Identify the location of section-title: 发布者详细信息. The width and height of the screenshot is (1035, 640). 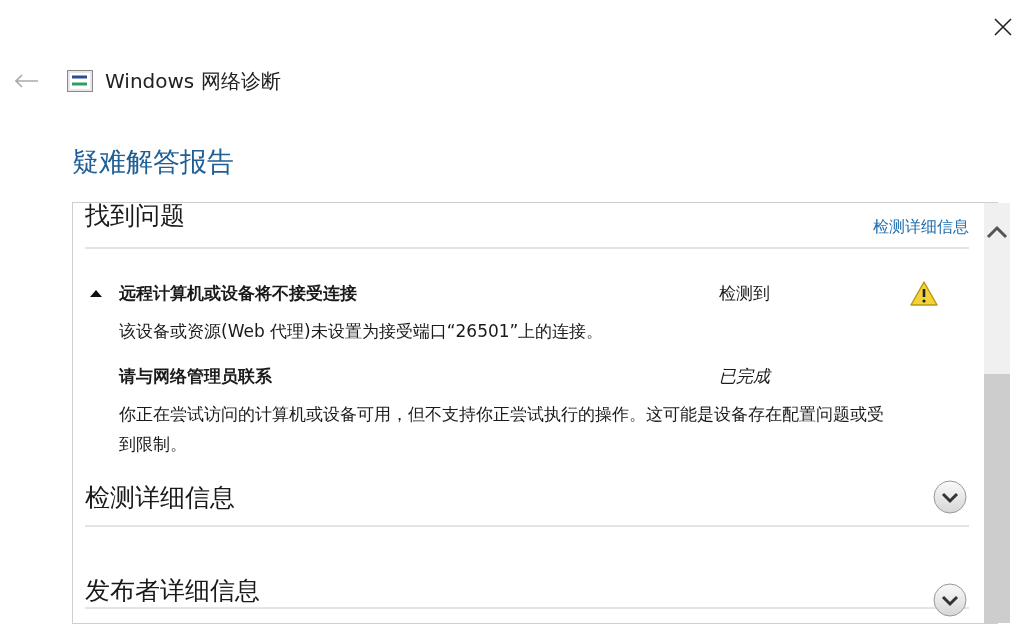
(172, 591).